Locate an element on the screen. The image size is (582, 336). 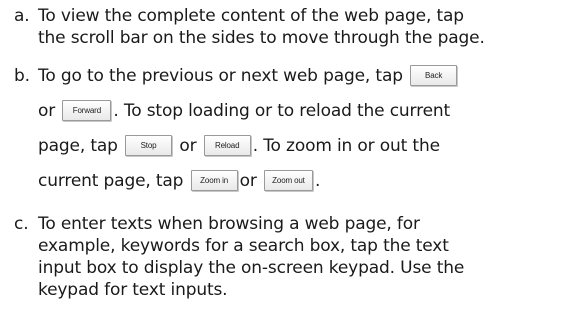
instruction-text: . is located at coordinates (317, 181).